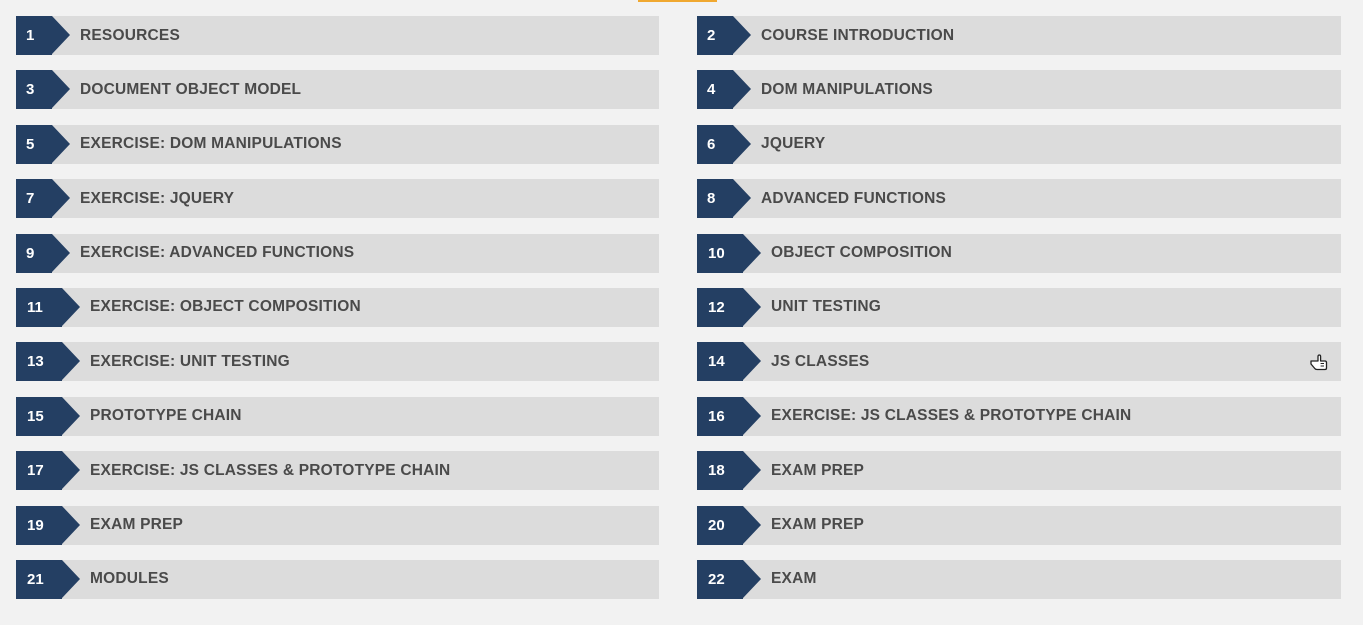 The height and width of the screenshot is (625, 1363). Describe the element at coordinates (729, 307) in the screenshot. I see `lecture-number-badge: 12` at that location.